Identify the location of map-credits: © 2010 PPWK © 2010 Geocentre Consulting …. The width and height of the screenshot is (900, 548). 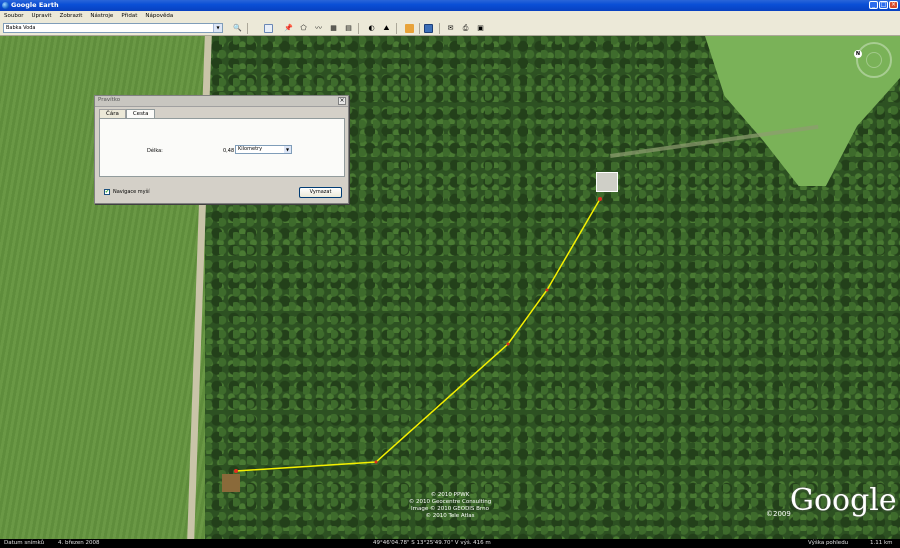
(450, 506).